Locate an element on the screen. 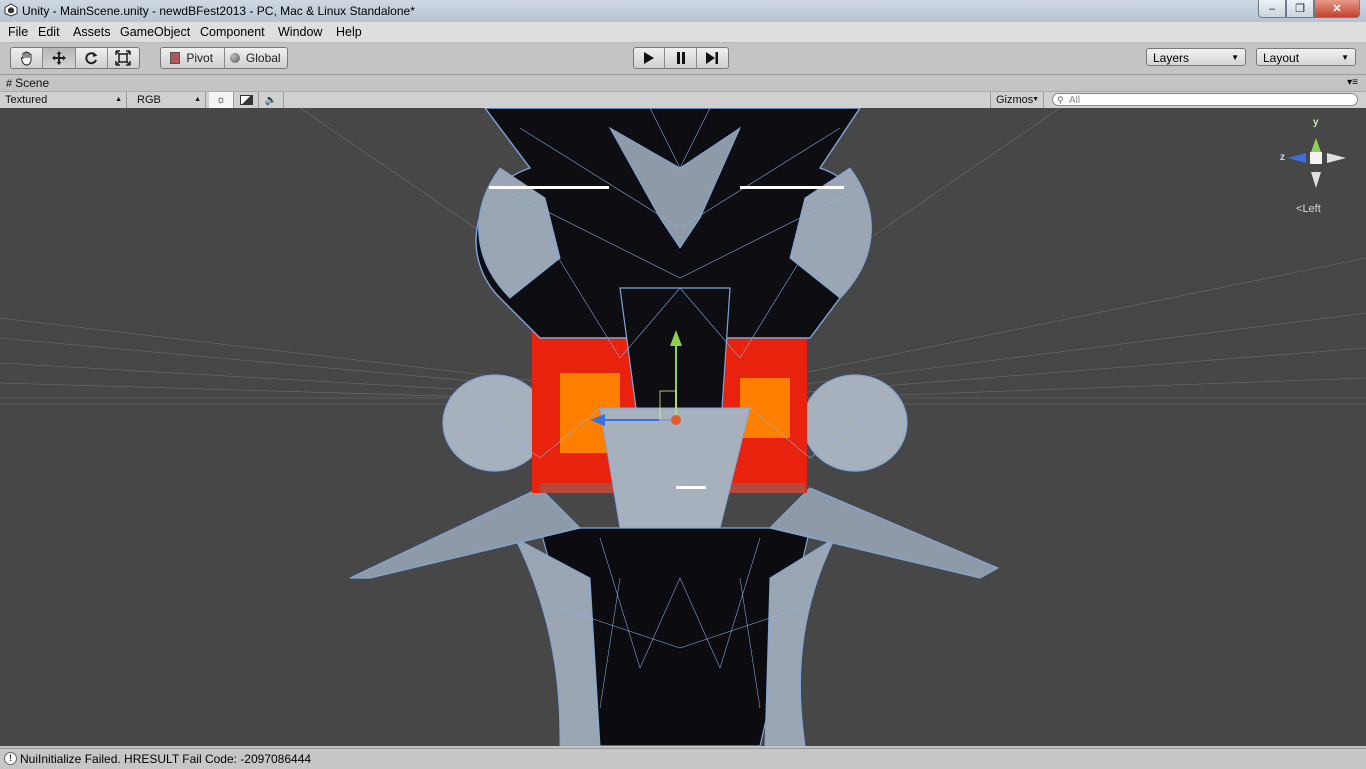 This screenshot has height=769, width=1366. render-mode-dropdown: Textured ▲ is located at coordinates (63, 100).